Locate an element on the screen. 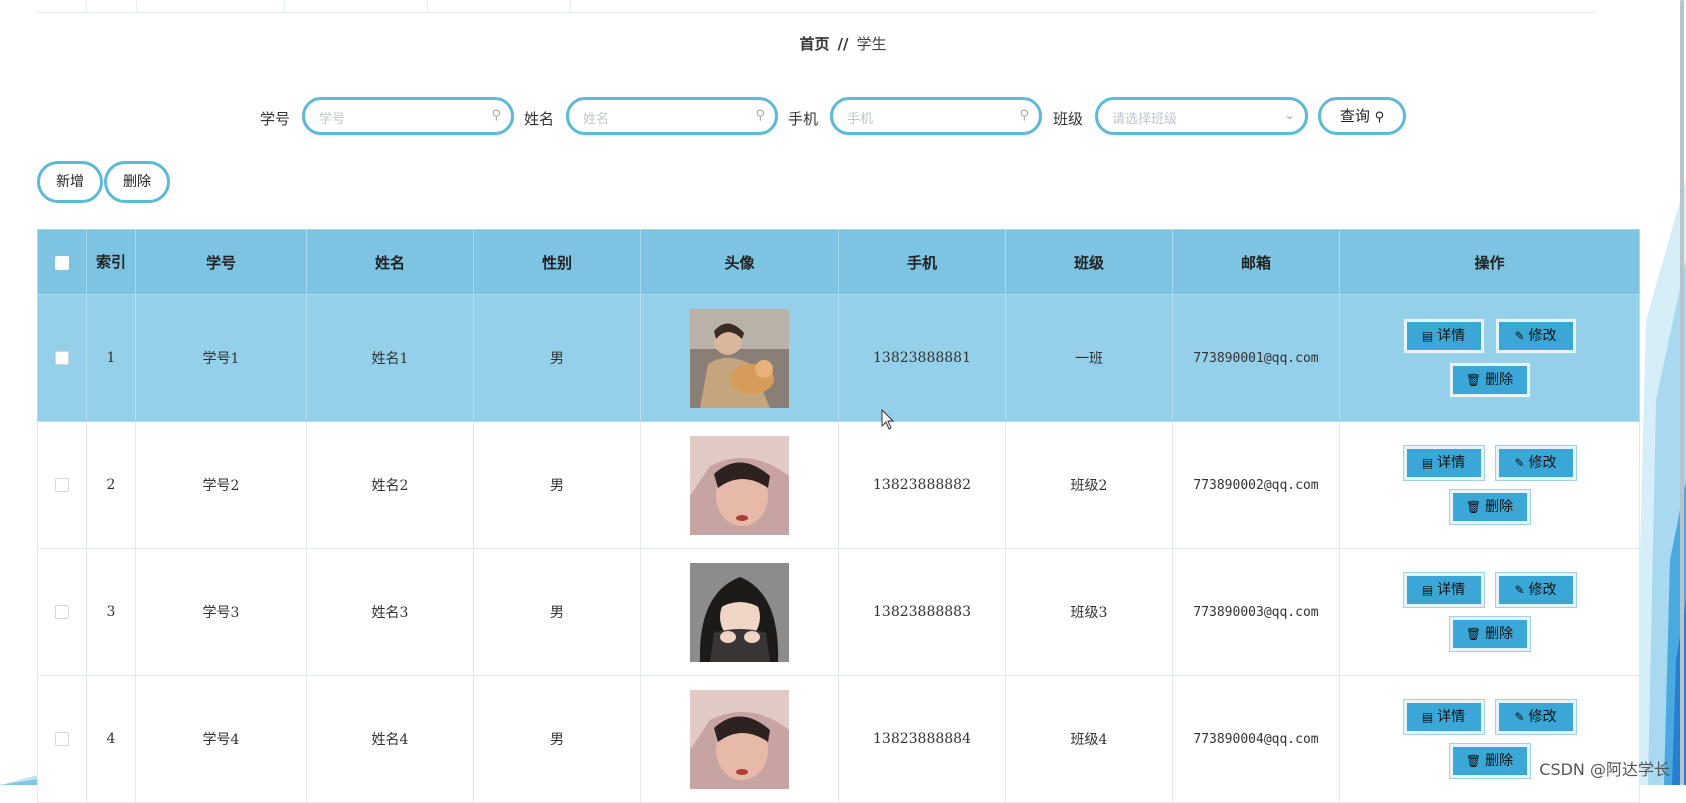  cell-class: 班级2 is located at coordinates (1089, 485).